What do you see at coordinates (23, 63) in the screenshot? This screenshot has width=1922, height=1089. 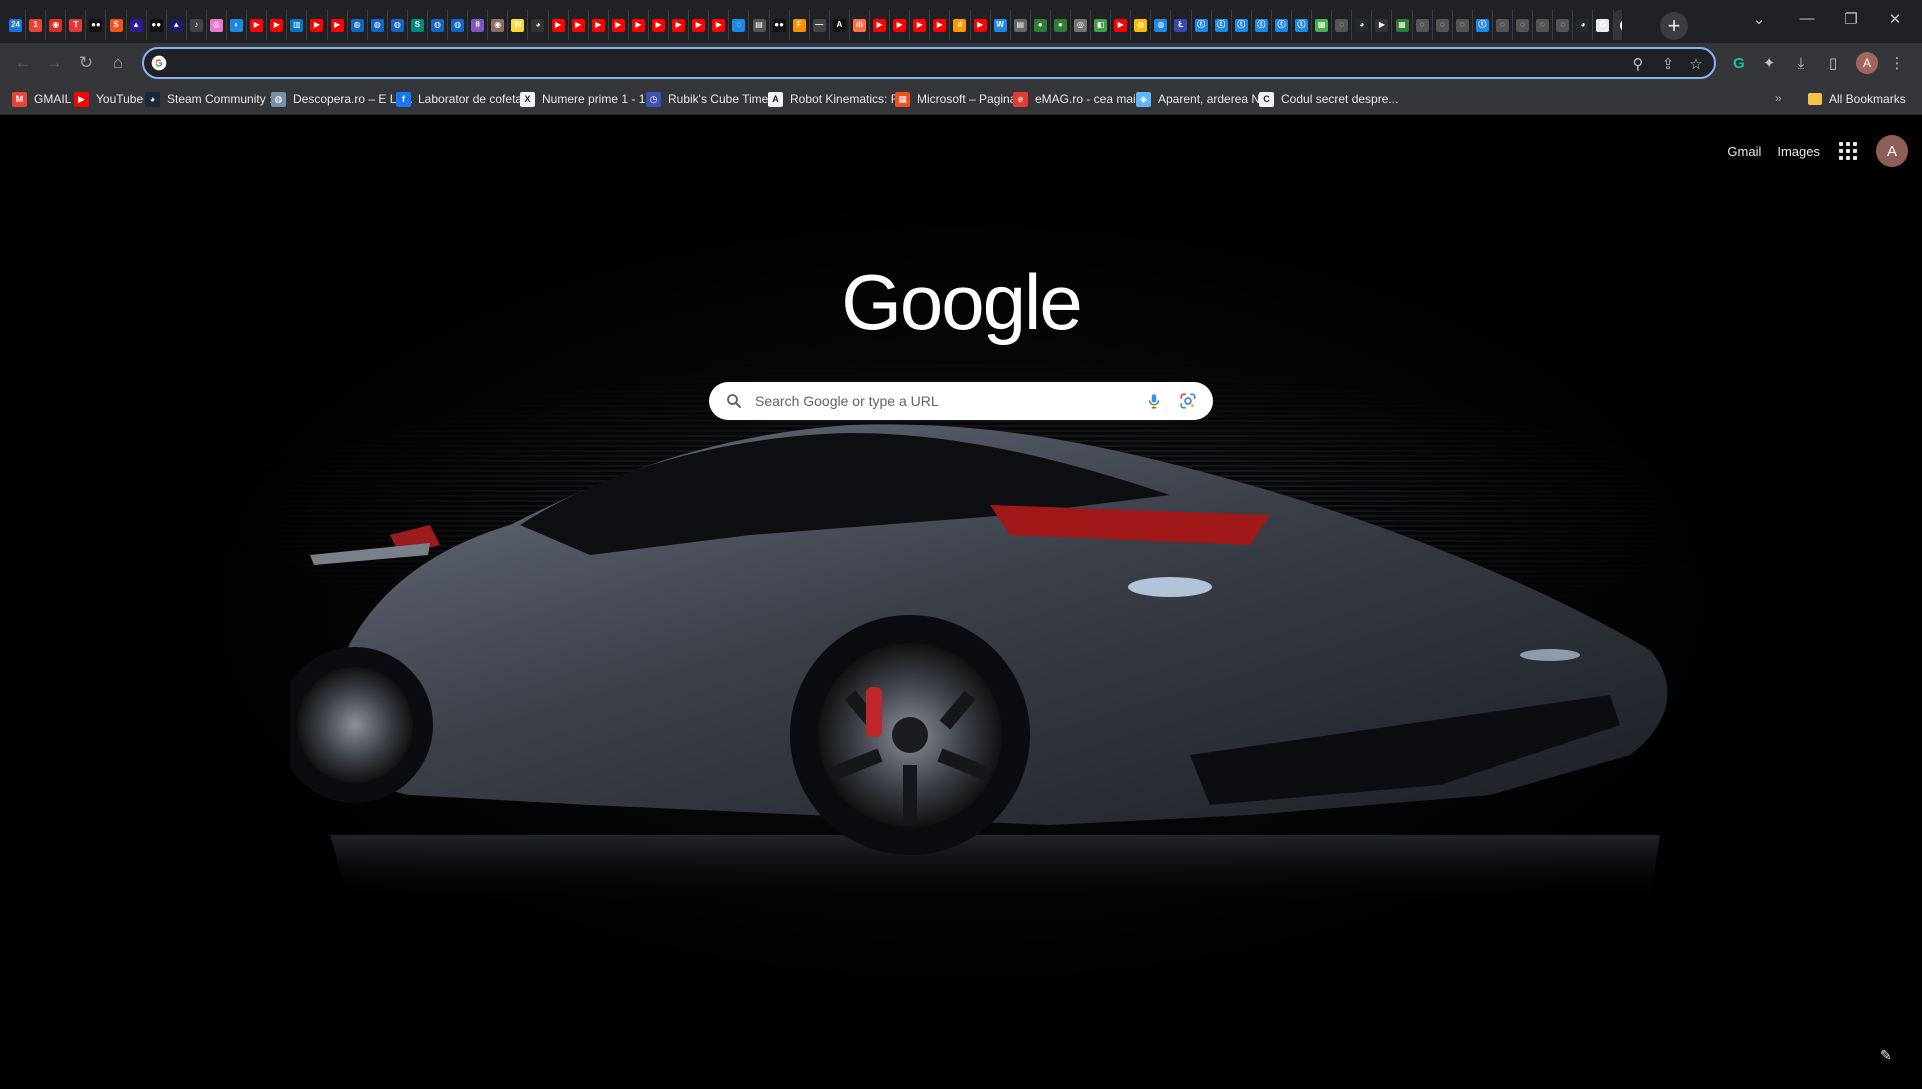 I see `back-button: ←` at bounding box center [23, 63].